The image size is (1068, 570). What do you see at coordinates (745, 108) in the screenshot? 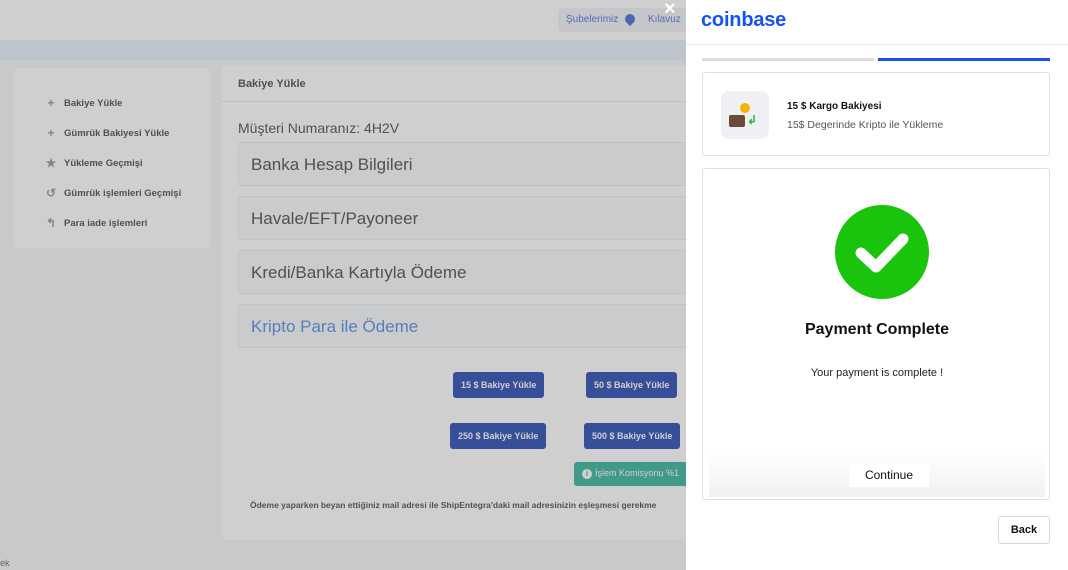
I see `coin-icon` at bounding box center [745, 108].